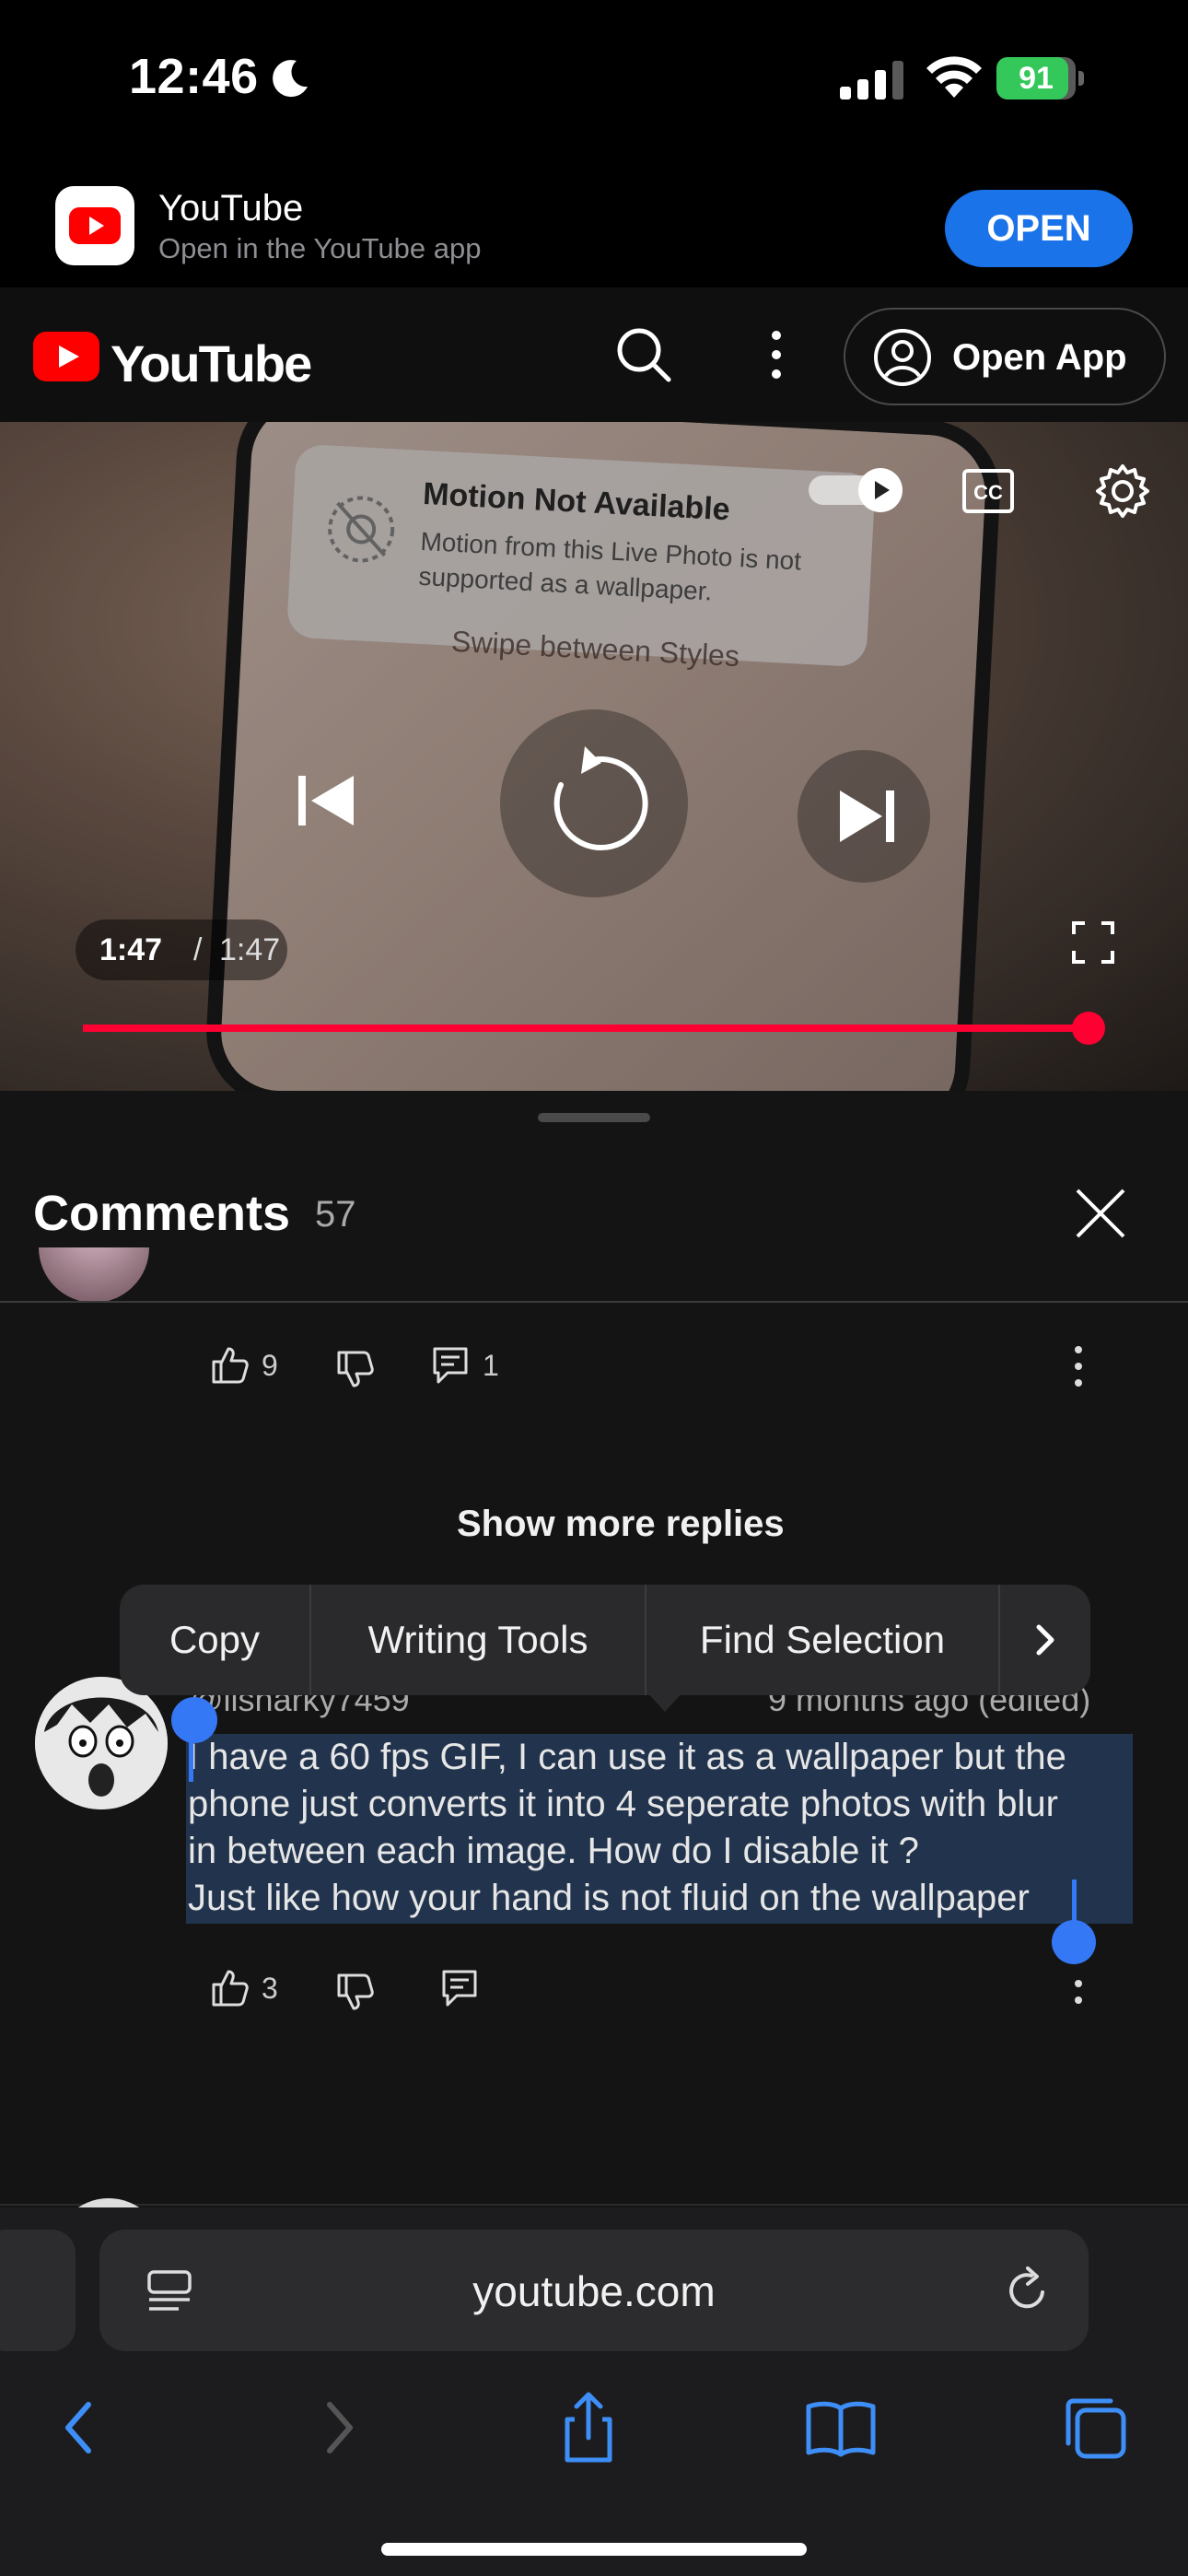 The width and height of the screenshot is (1188, 2576). Describe the element at coordinates (954, 77) in the screenshot. I see `wifi-icon` at that location.